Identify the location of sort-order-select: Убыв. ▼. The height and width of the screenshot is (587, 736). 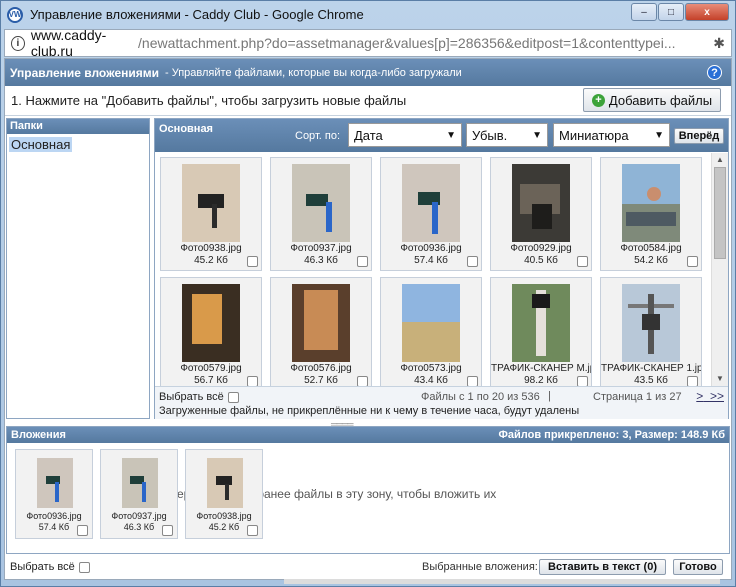
(507, 135).